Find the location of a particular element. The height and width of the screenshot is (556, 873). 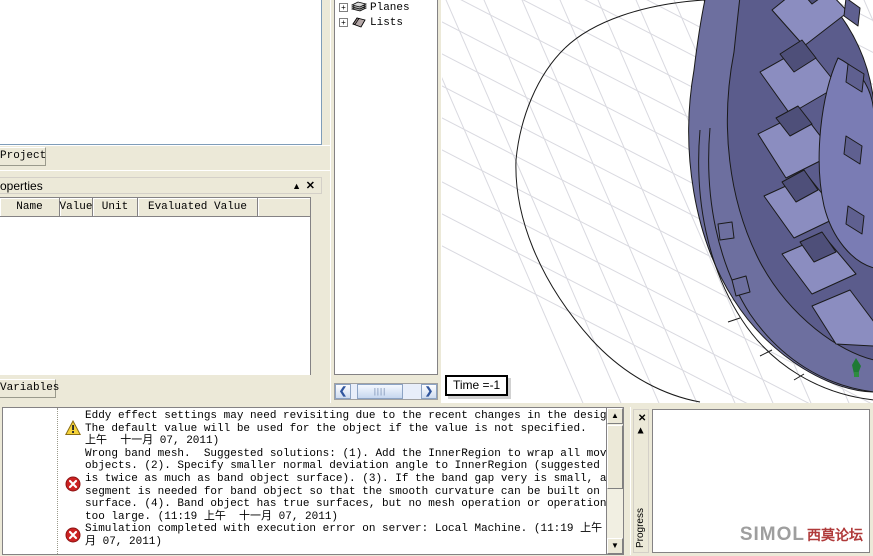

tab-variables: Variables is located at coordinates (29, 388).